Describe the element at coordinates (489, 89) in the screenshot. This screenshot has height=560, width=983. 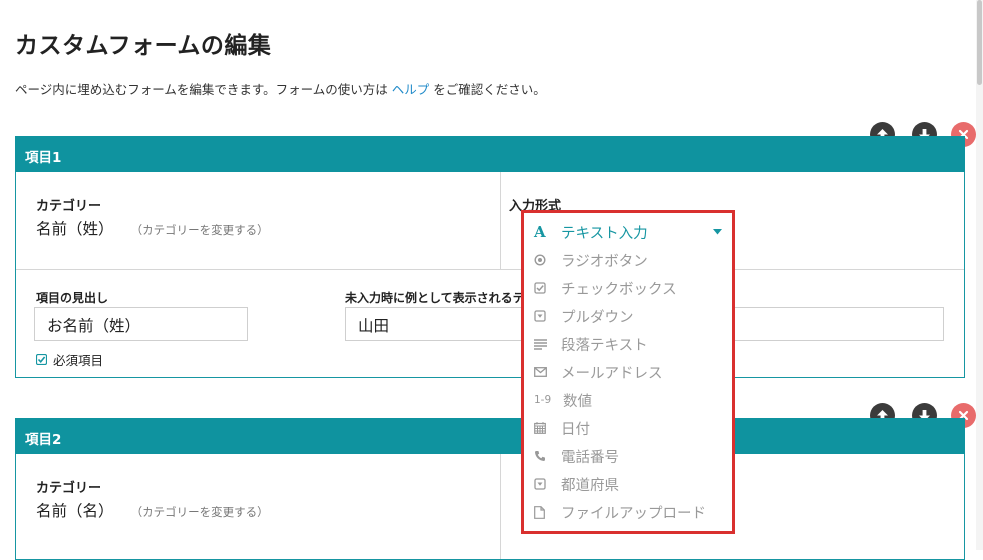
I see `intro-after: をご確認ください。` at that location.